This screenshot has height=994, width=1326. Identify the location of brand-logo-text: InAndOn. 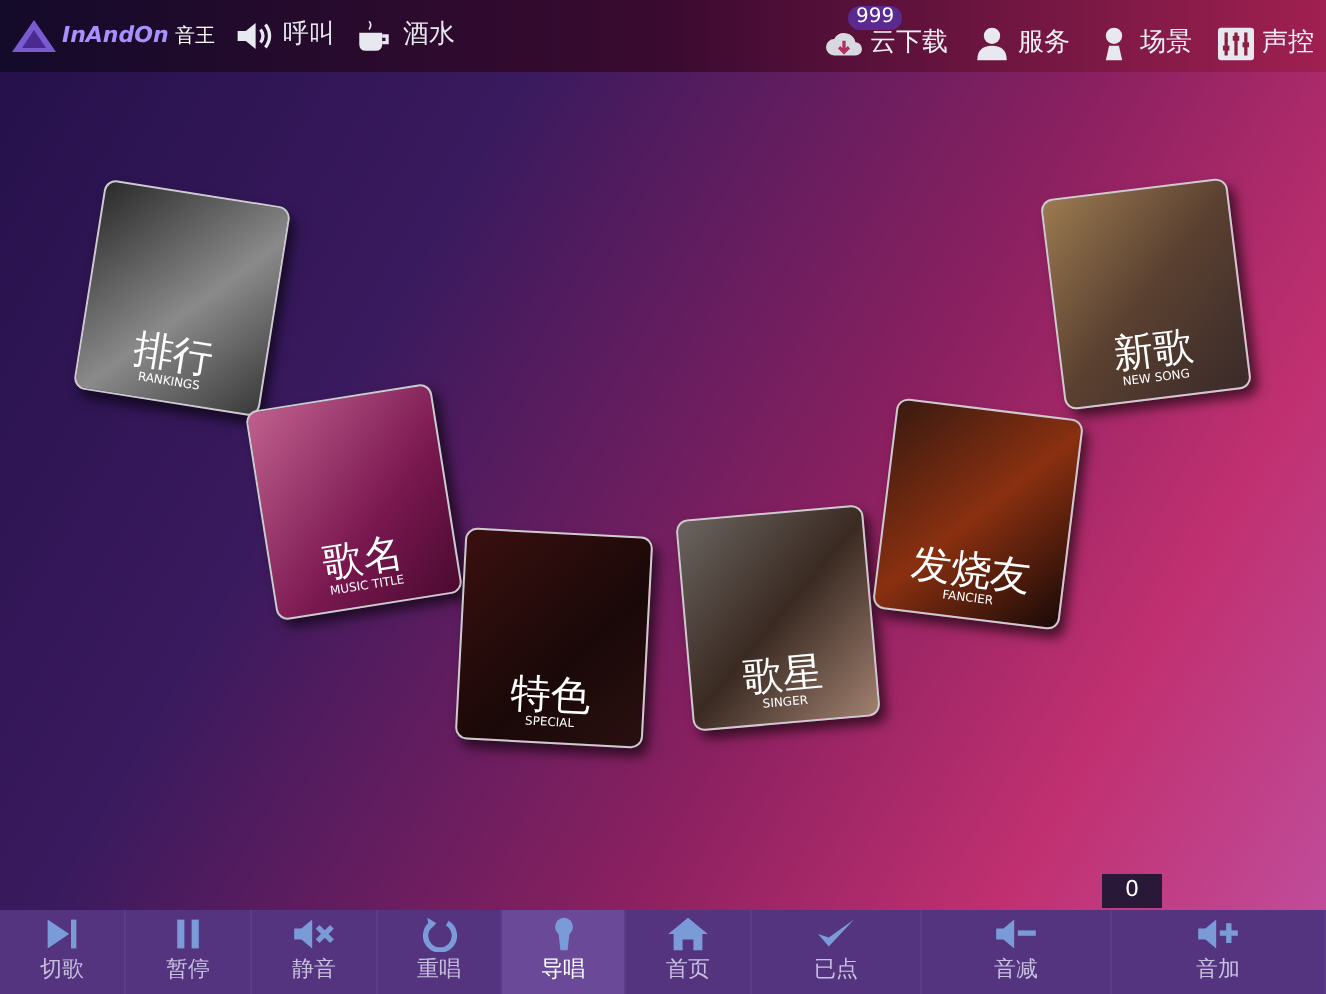
(115, 35).